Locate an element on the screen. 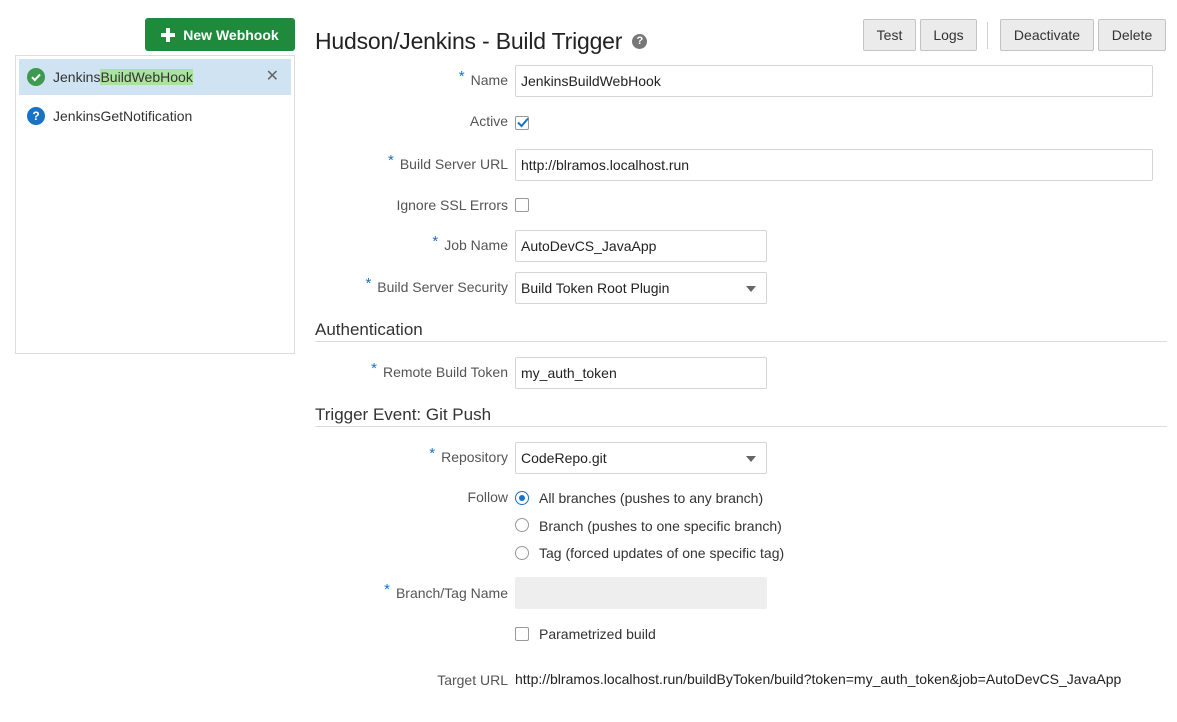 This screenshot has height=722, width=1177. follow-label: Follow is located at coordinates (487, 497).